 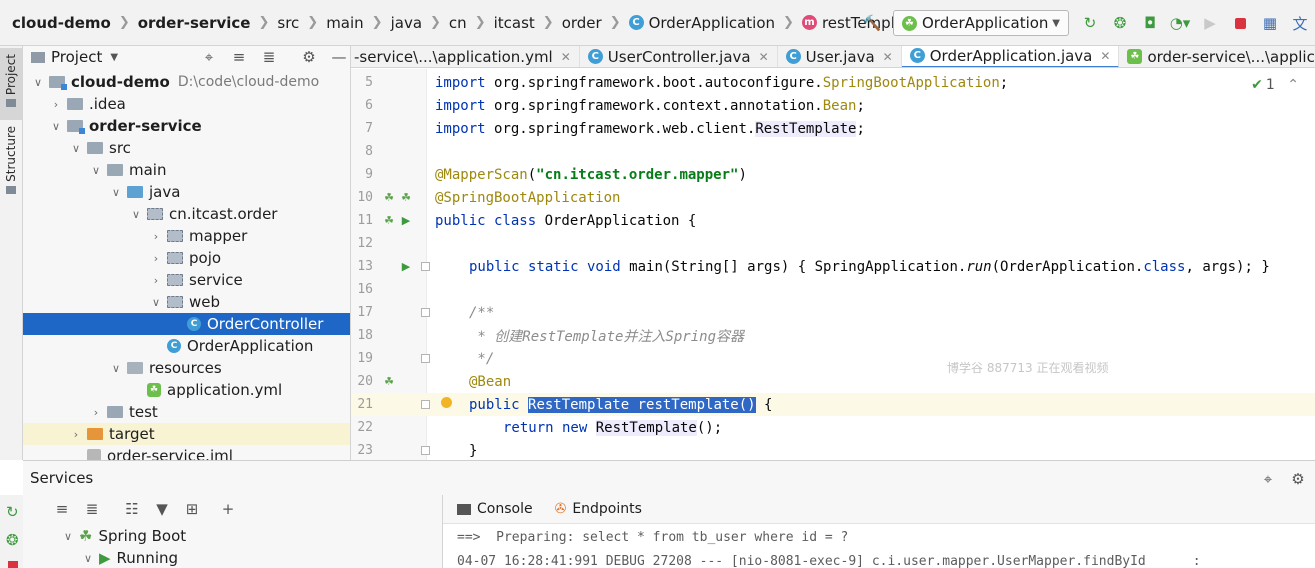 I want to click on tree-item-java: ∨ java, so click(x=186, y=192).